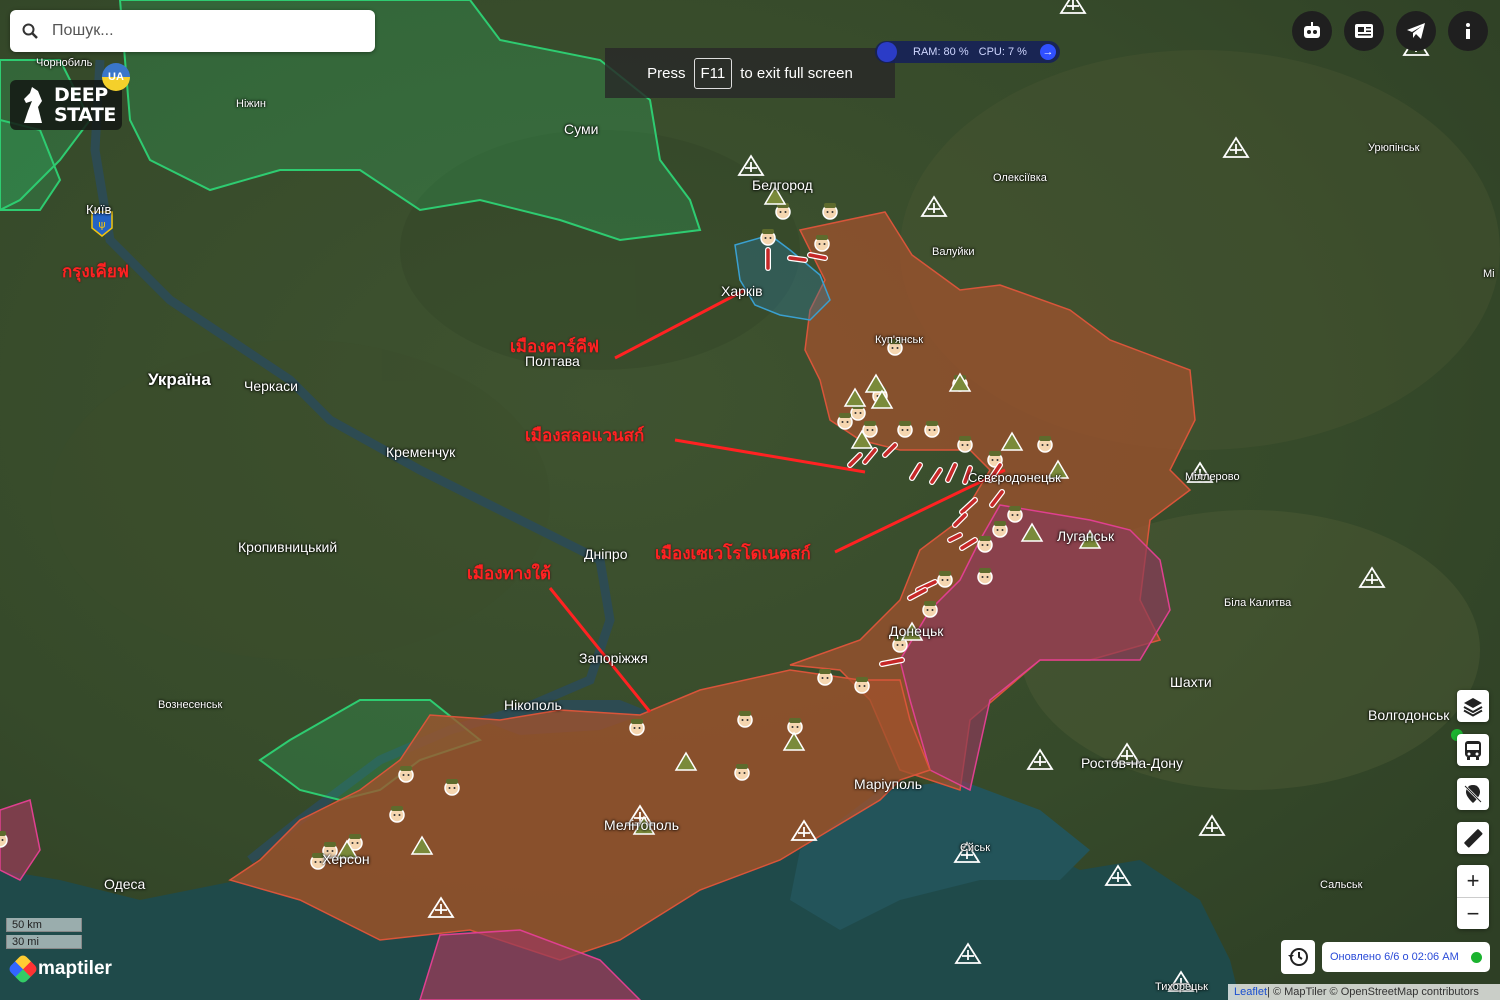  I want to click on city-label: Белгород, so click(782, 185).